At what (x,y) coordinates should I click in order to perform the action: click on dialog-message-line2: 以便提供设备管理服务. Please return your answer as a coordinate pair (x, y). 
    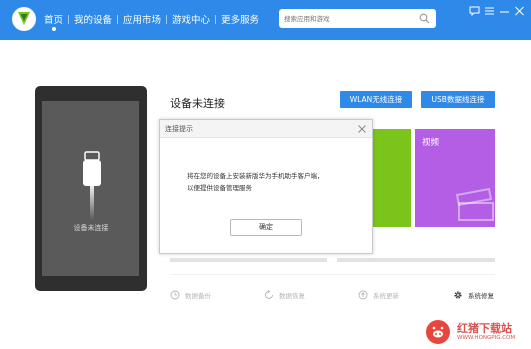
    Looking at the image, I should click on (219, 188).